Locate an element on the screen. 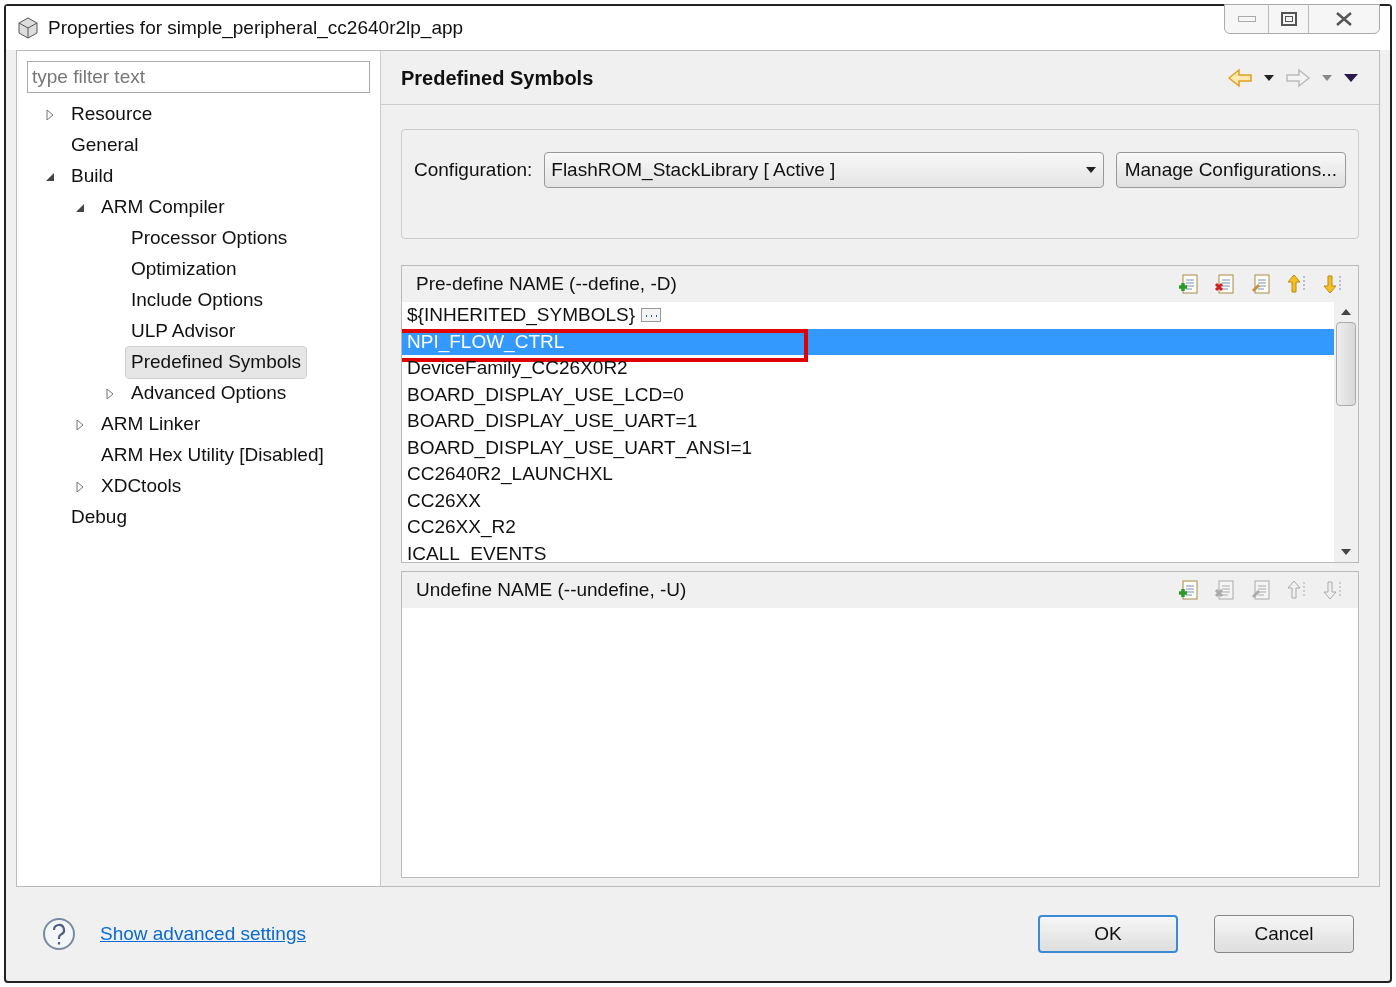 The image size is (1396, 987). tree-item: XDCtools is located at coordinates (141, 486).